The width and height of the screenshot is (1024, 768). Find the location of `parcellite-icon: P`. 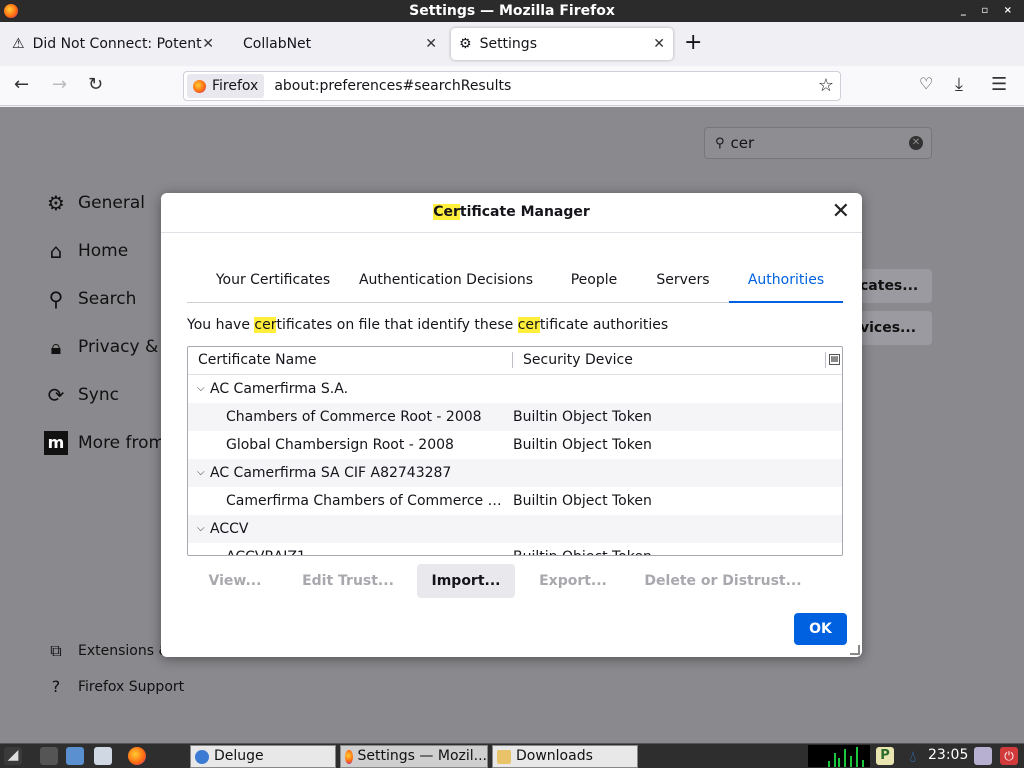

parcellite-icon: P is located at coordinates (885, 756).